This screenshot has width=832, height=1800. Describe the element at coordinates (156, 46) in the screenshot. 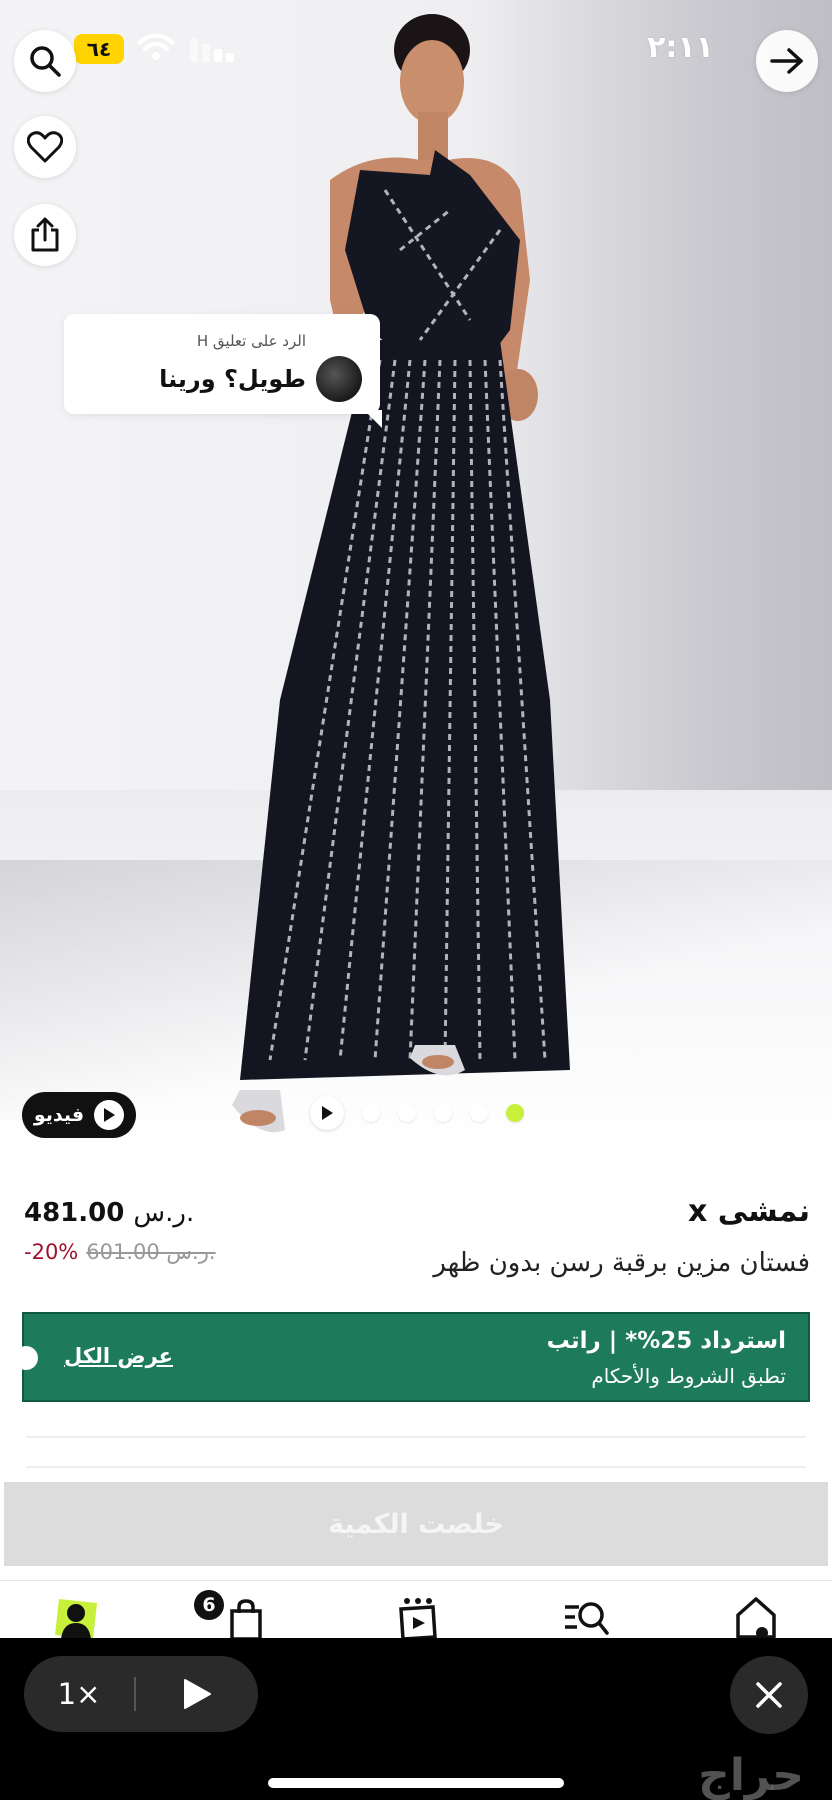

I see `wifi-icon` at that location.